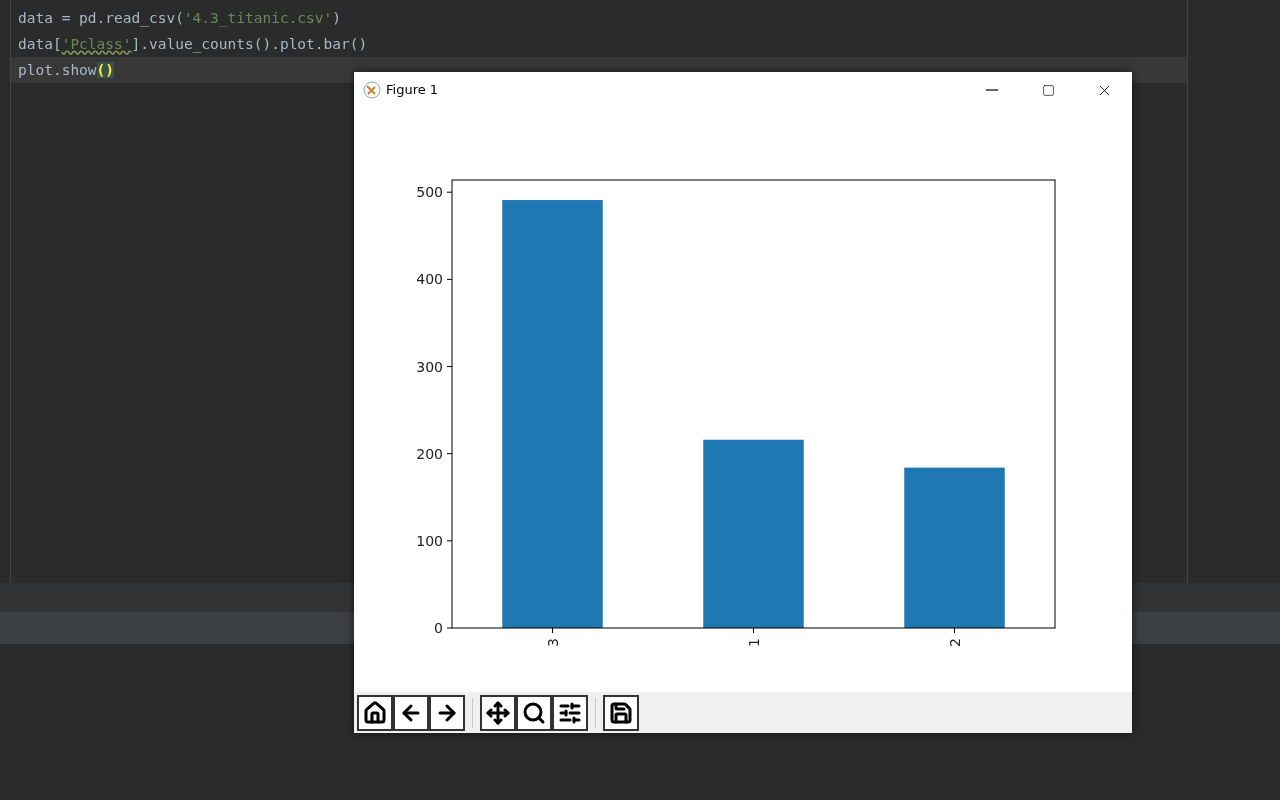  What do you see at coordinates (954, 642) in the screenshot?
I see `x-tick-label: 2` at bounding box center [954, 642].